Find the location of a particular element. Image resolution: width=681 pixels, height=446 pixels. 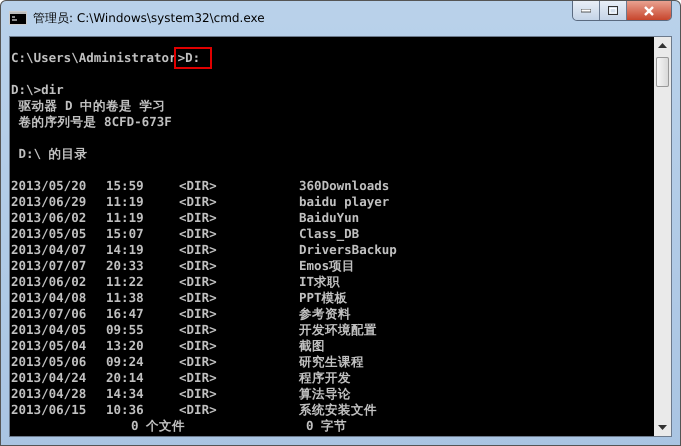

date-text: 2013/06/15 is located at coordinates (49, 410).